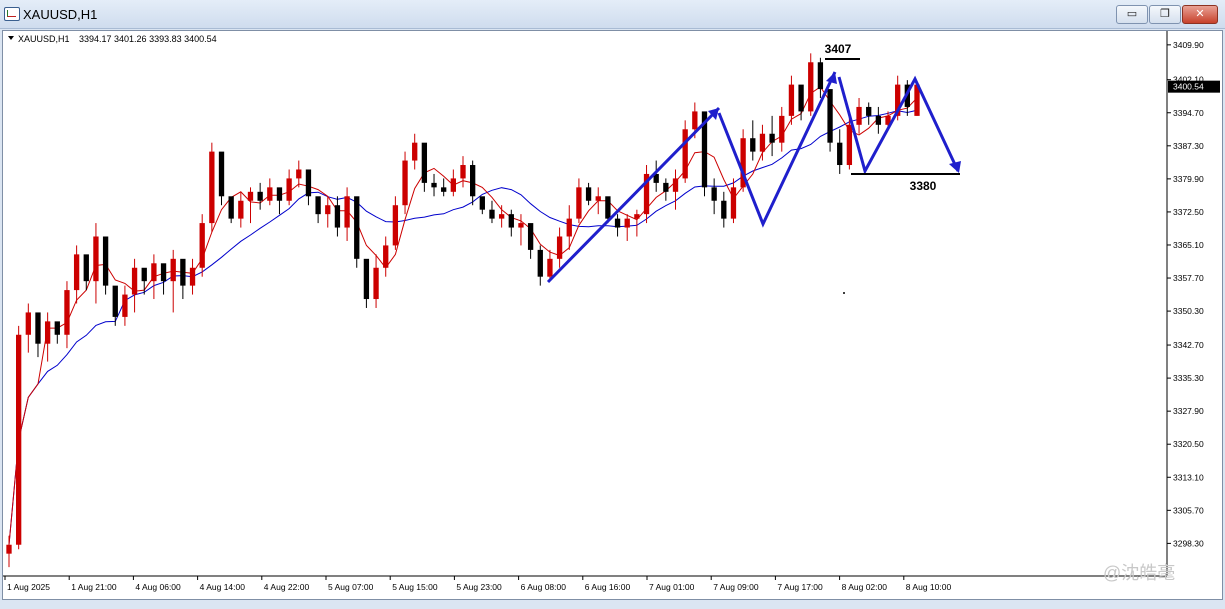 The image size is (1225, 609). Describe the element at coordinates (929, 587) in the screenshot. I see `x-tick-label: 8 Aug 10:00` at that location.